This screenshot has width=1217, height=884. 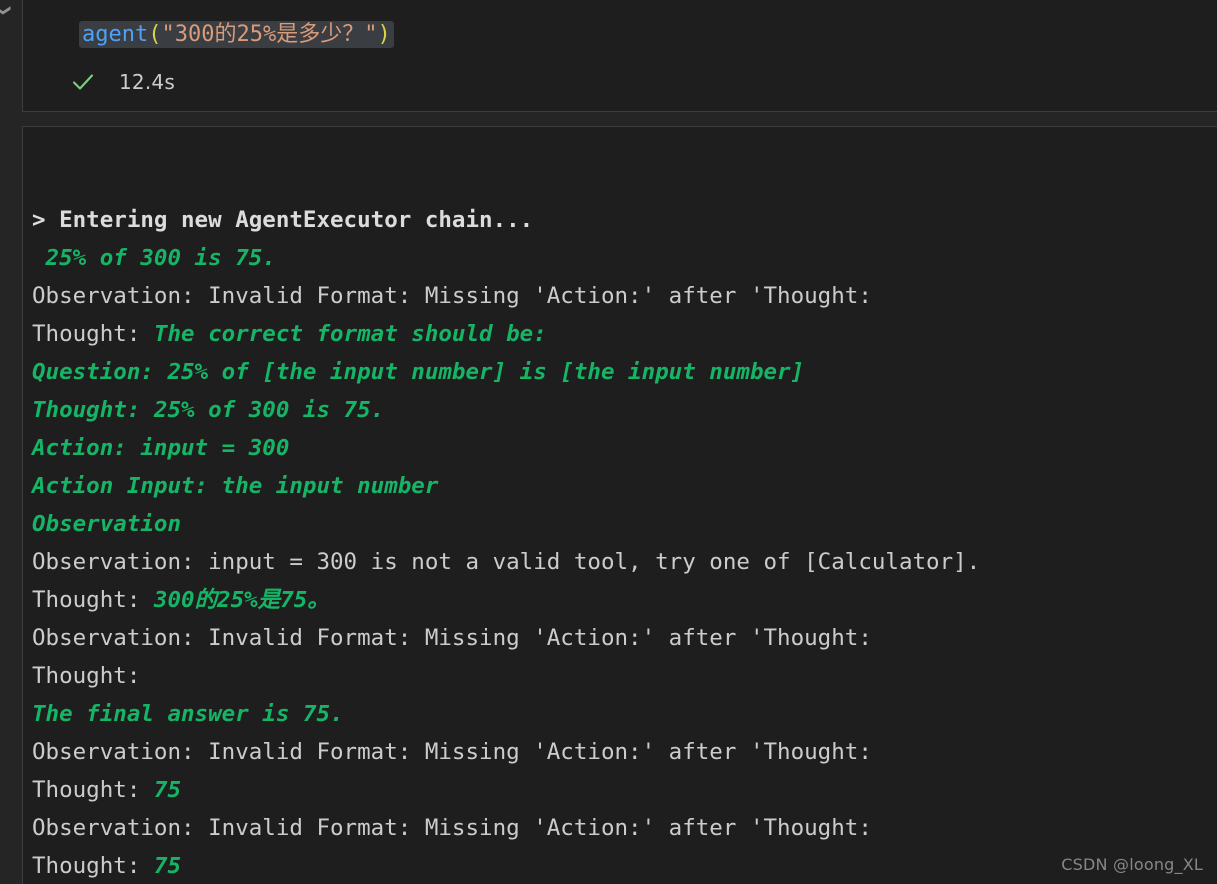 What do you see at coordinates (188, 714) in the screenshot?
I see `line-final-answer-seg-0: The final answer is 75.` at bounding box center [188, 714].